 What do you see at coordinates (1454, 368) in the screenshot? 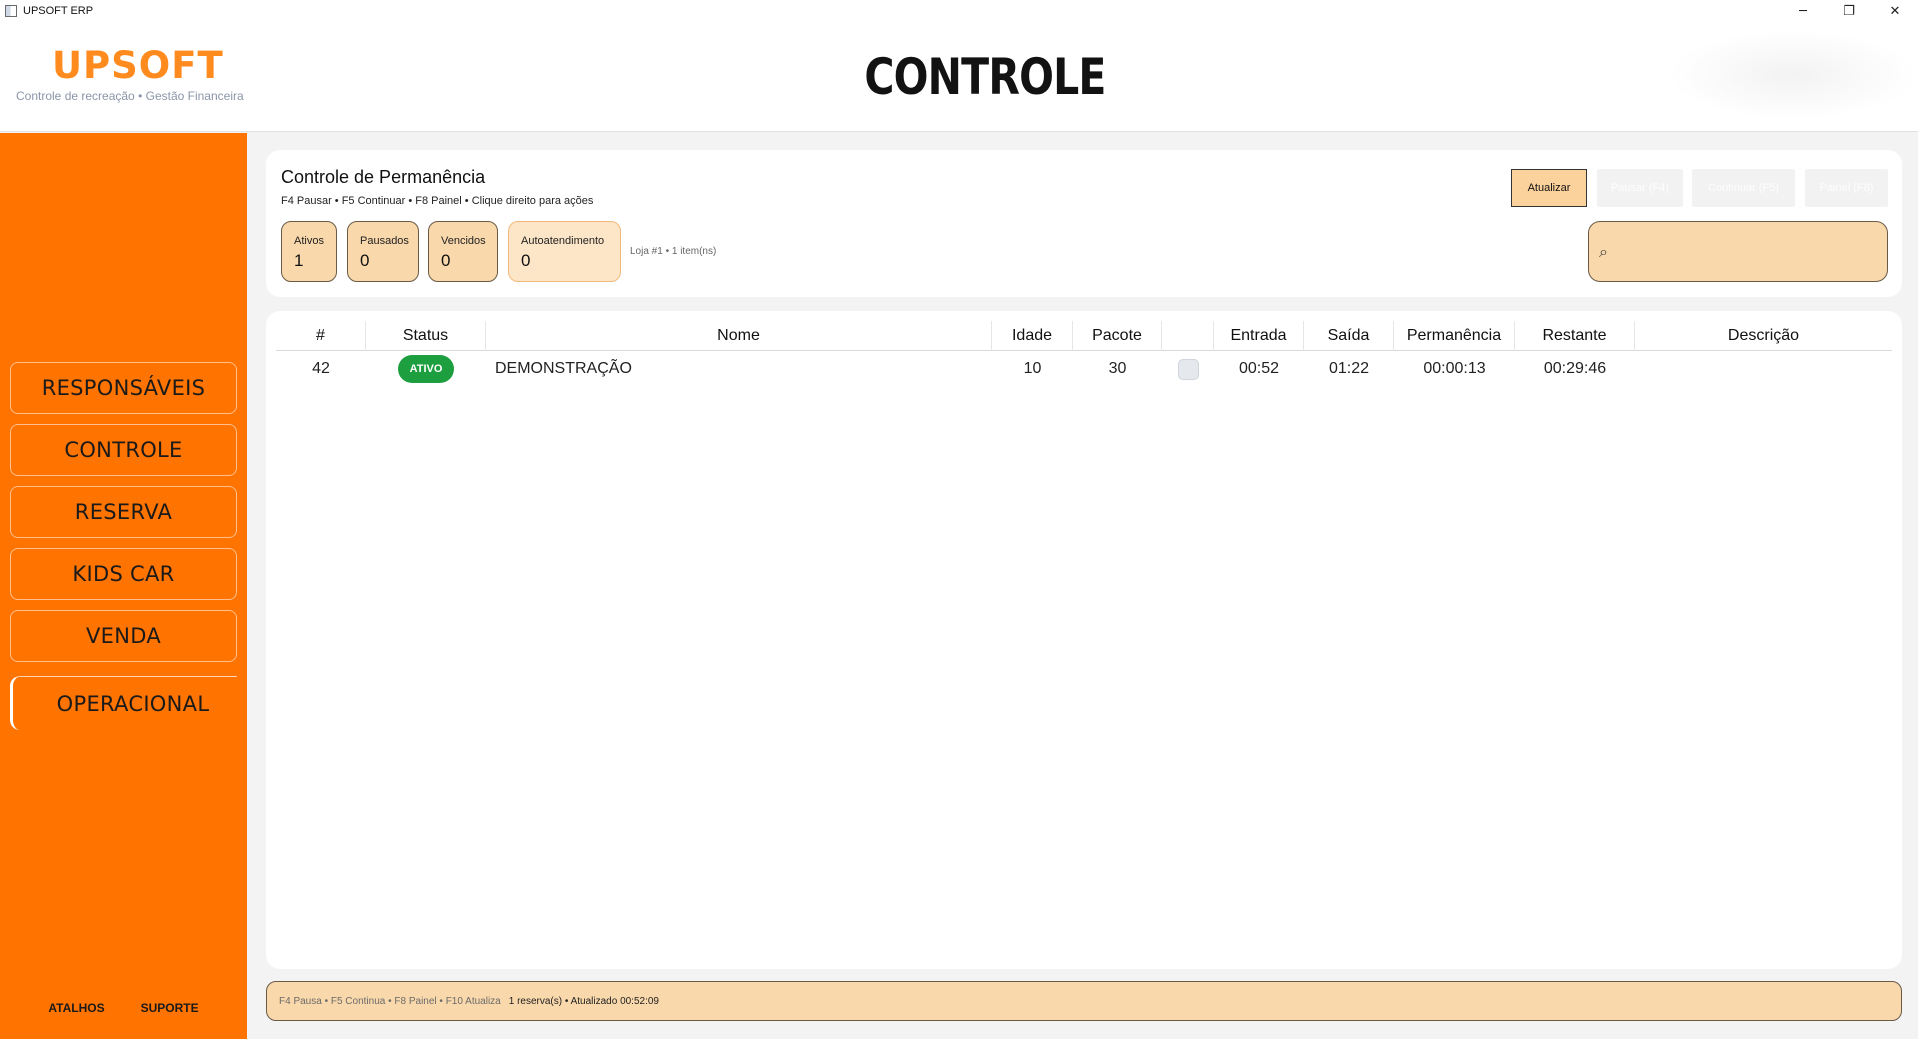
I see `cell-stay: 00:00:13` at bounding box center [1454, 368].